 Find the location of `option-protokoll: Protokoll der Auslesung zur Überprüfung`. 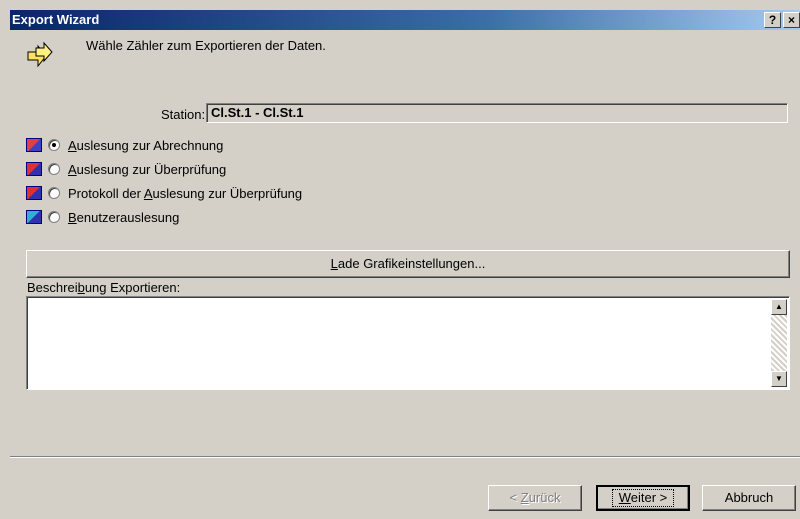

option-protokoll: Protokoll der Auslesung zur Überprüfung is located at coordinates (164, 193).